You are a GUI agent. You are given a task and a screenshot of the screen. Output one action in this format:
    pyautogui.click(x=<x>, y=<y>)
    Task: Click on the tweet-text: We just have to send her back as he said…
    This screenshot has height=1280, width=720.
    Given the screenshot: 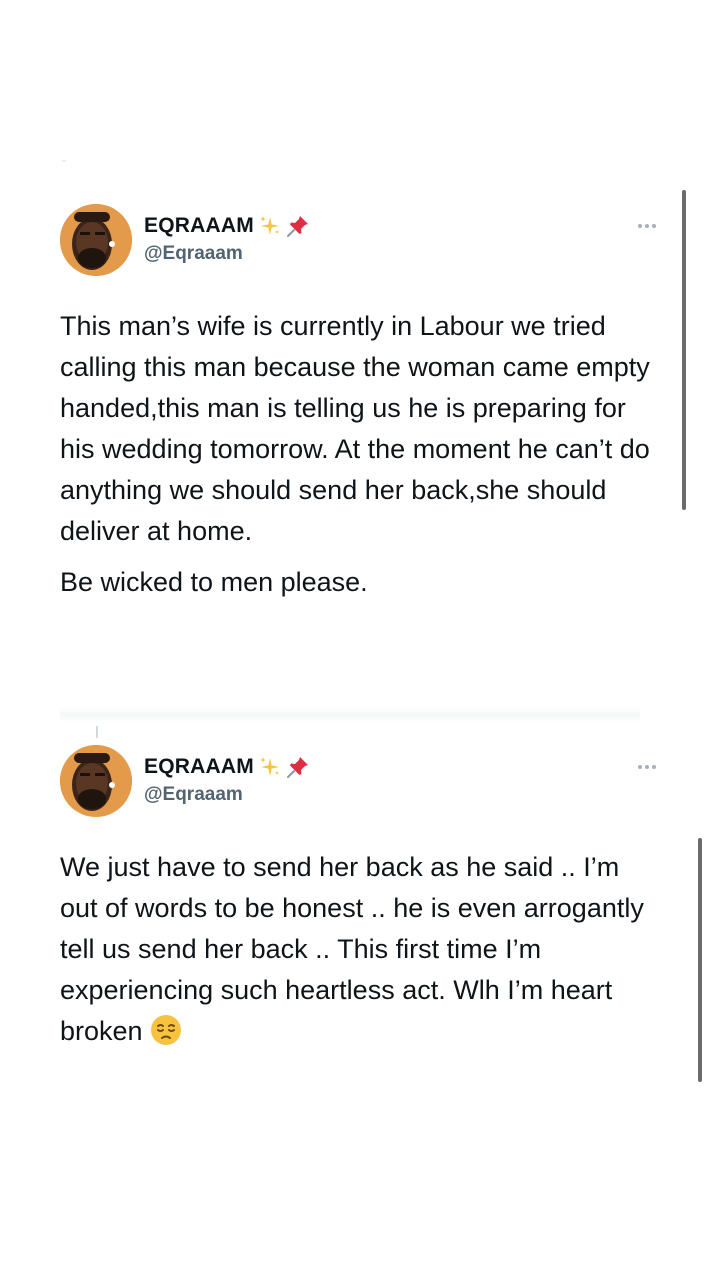 What is the action you would take?
    pyautogui.click(x=360, y=954)
    